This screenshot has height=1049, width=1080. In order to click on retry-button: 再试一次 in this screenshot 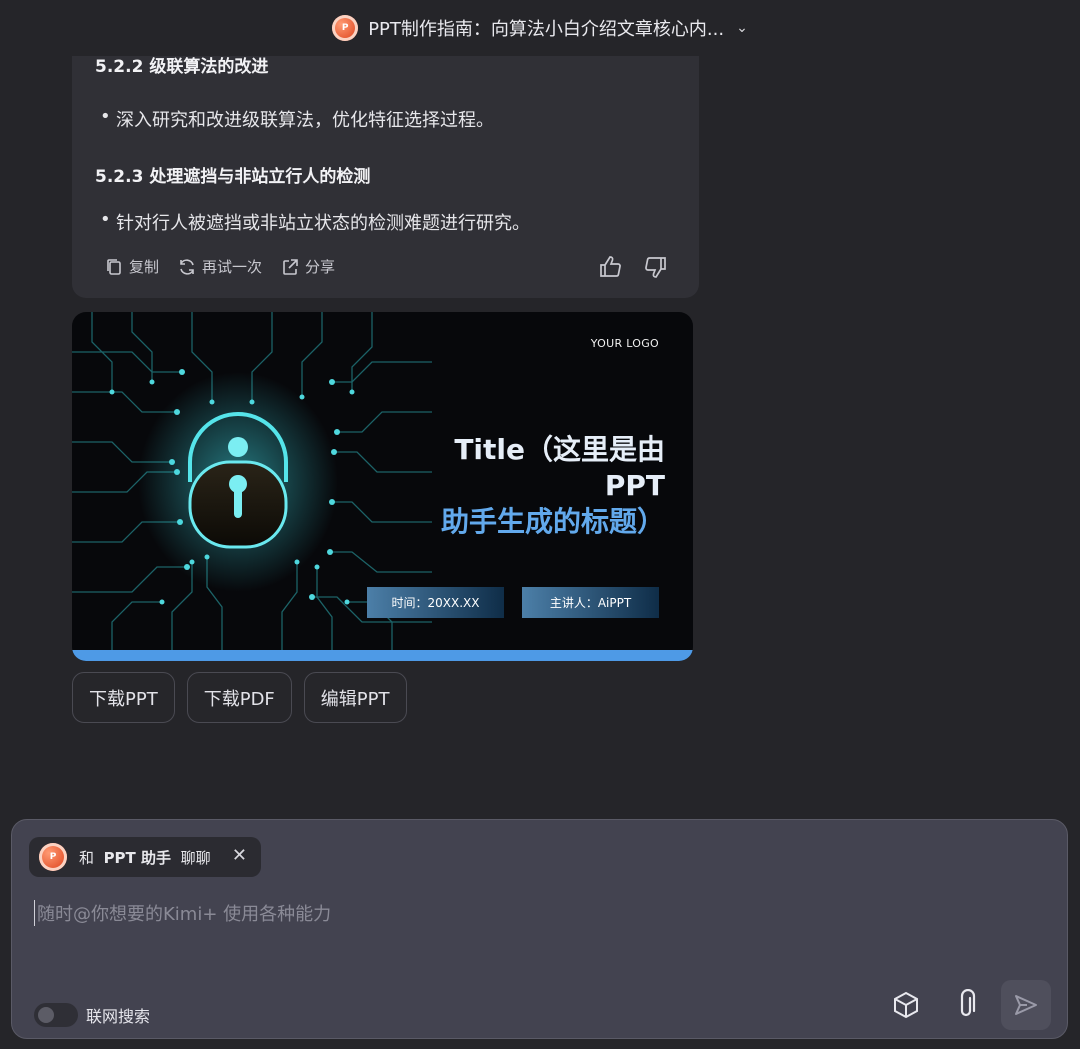, I will do `click(219, 266)`.